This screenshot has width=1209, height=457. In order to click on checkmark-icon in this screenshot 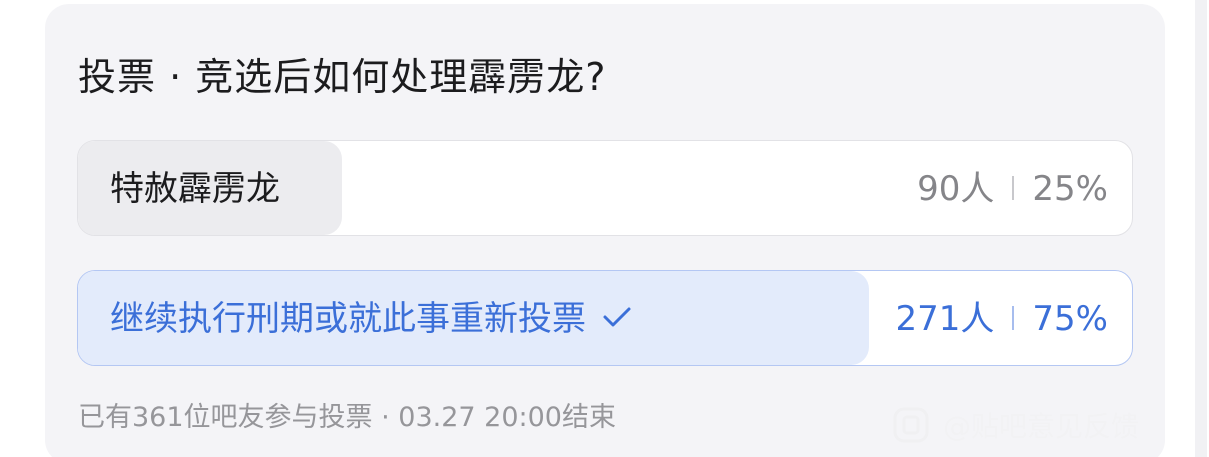, I will do `click(617, 318)`.